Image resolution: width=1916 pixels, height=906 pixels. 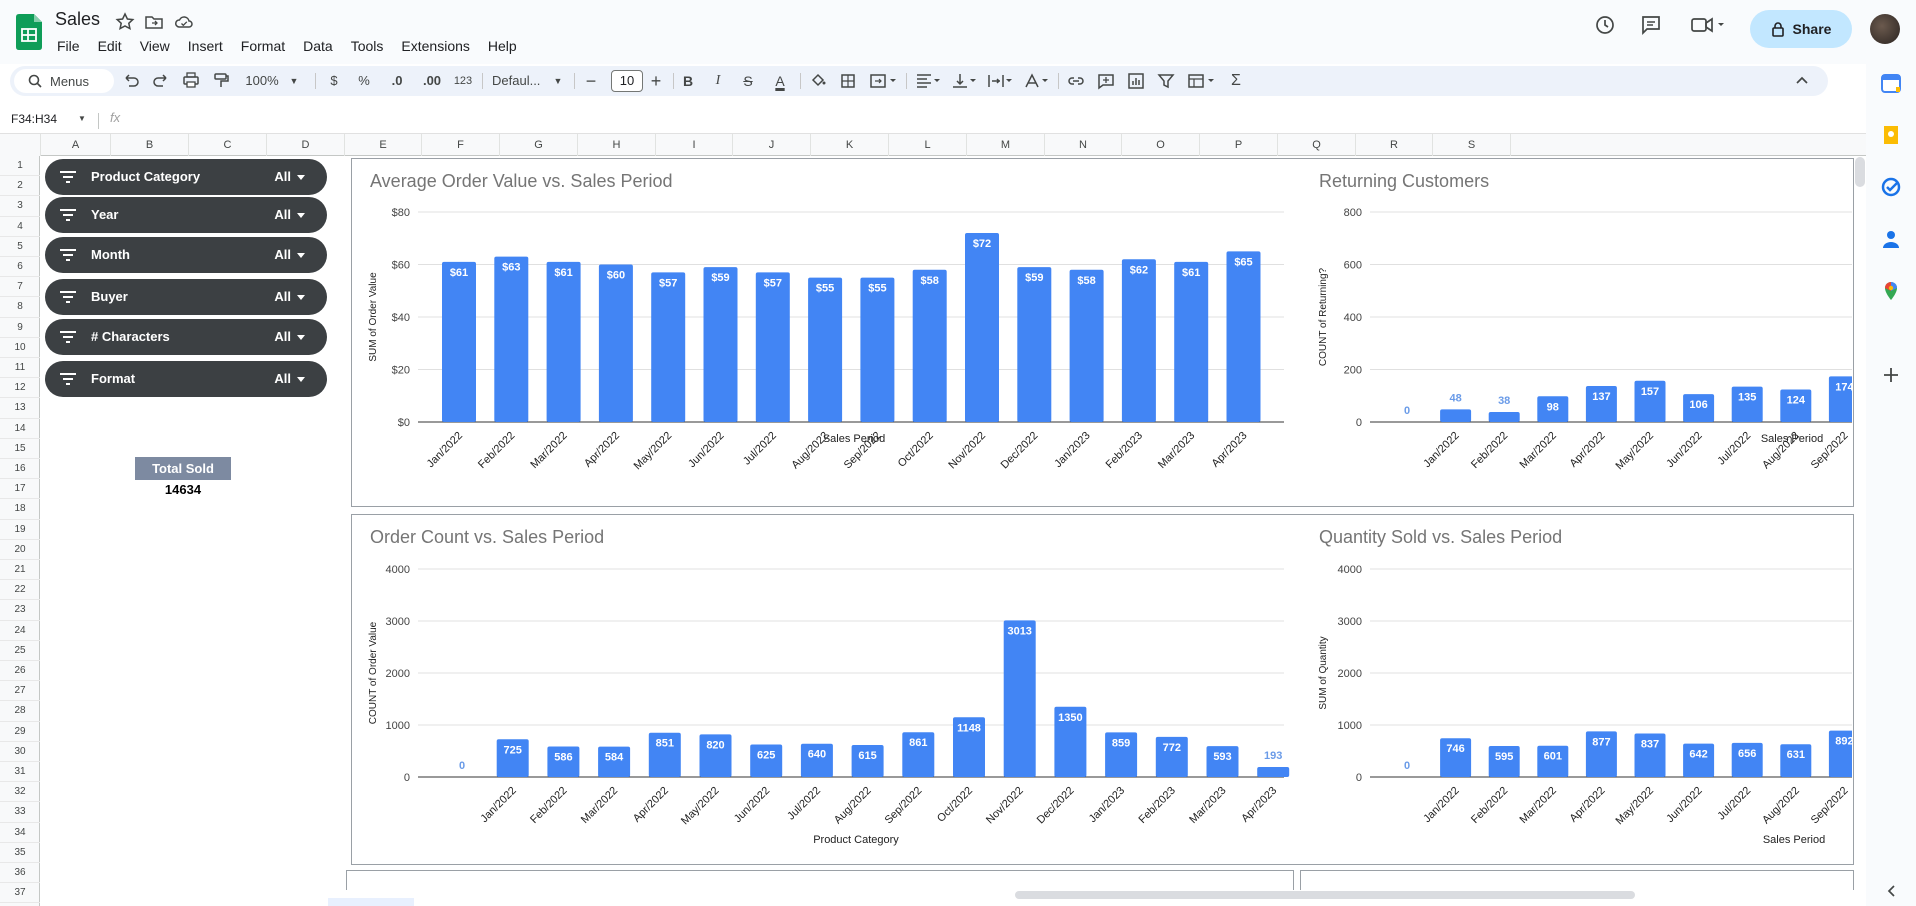 What do you see at coordinates (1236, 81) in the screenshot?
I see `functions-button: Σ` at bounding box center [1236, 81].